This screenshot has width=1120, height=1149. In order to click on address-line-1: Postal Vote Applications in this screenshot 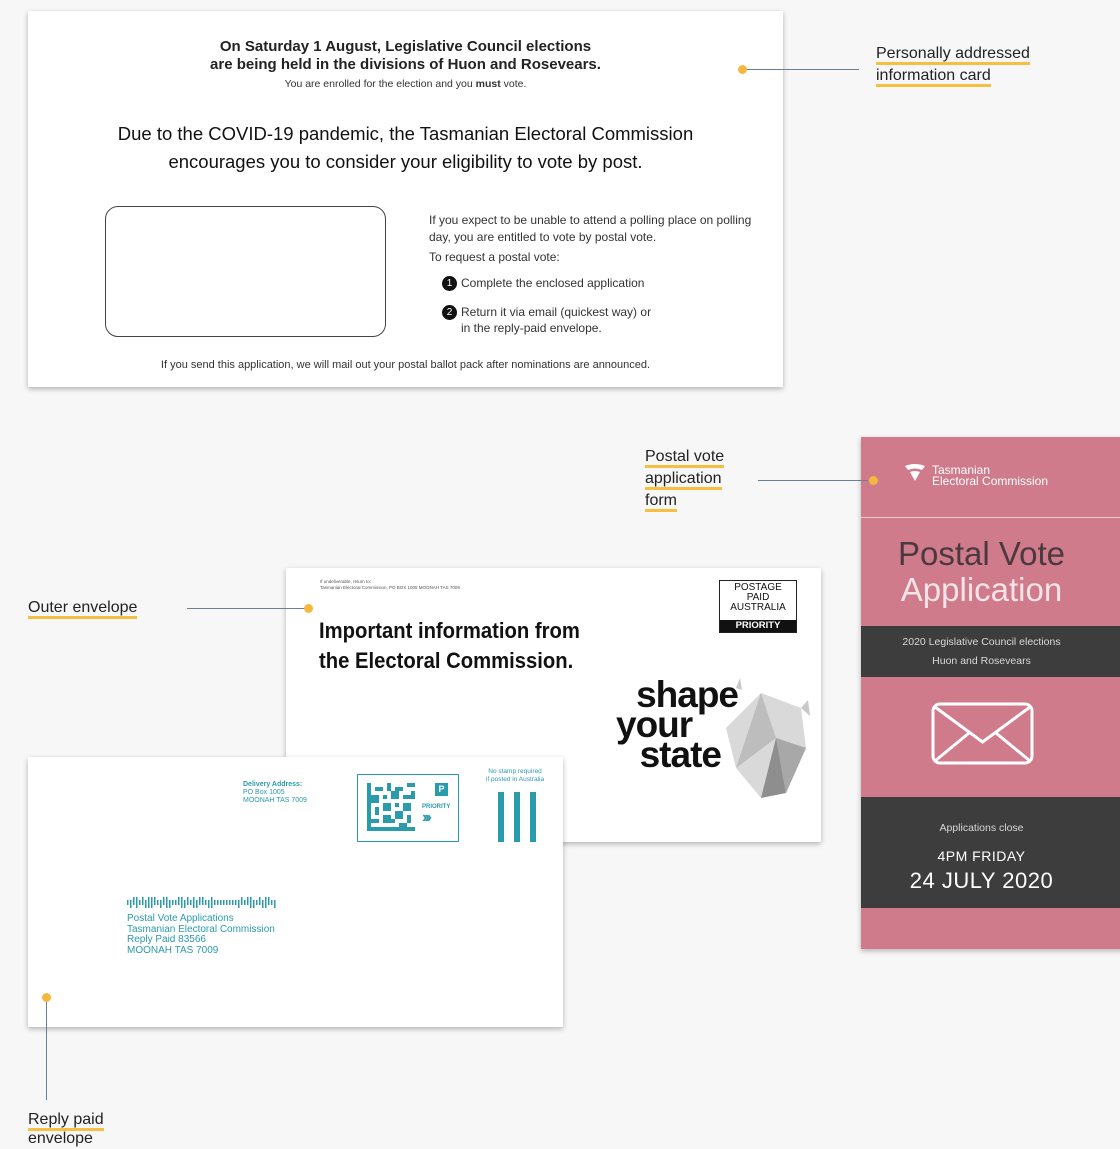, I will do `click(180, 918)`.